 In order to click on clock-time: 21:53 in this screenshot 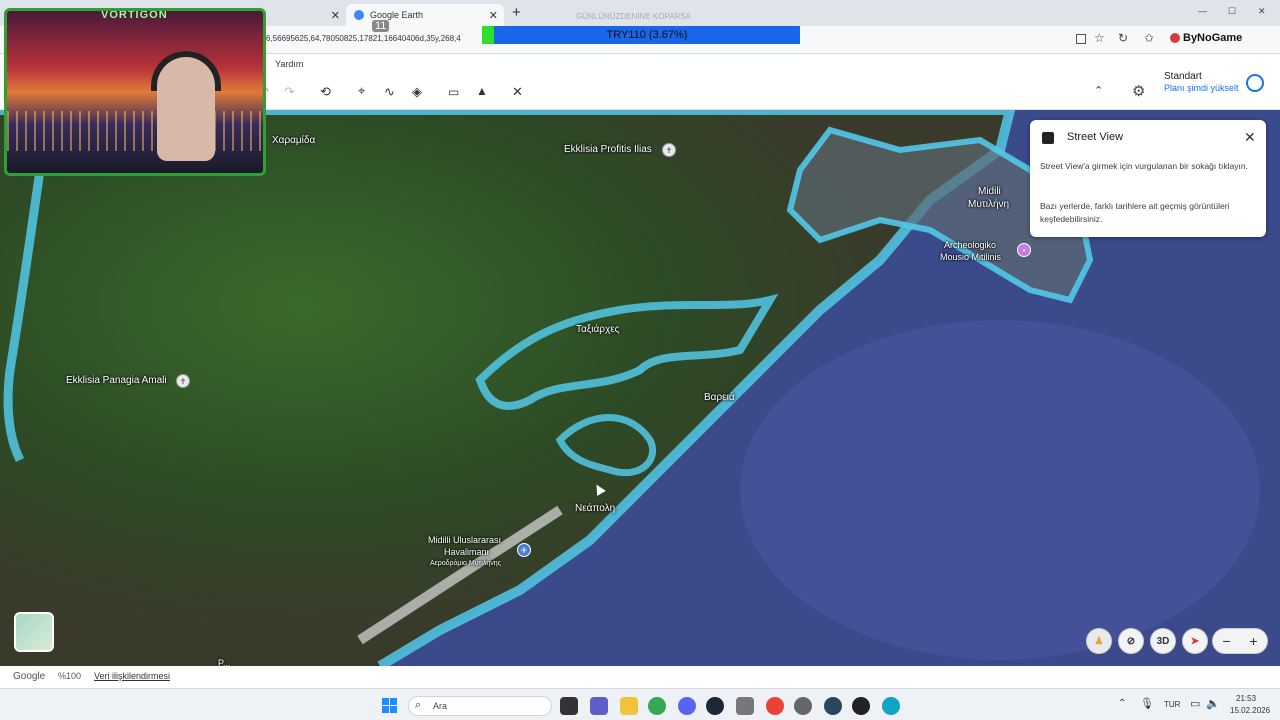, I will do `click(1246, 698)`.